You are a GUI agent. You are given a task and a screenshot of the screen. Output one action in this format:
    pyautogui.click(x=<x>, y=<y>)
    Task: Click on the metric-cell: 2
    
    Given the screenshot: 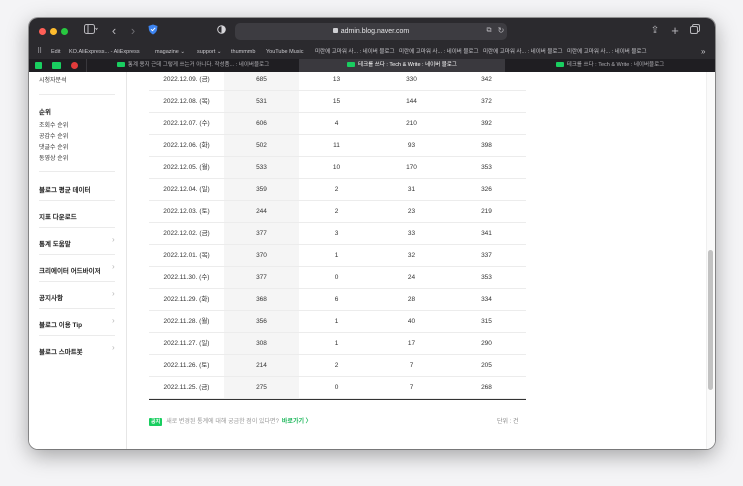 What is the action you would take?
    pyautogui.click(x=336, y=365)
    